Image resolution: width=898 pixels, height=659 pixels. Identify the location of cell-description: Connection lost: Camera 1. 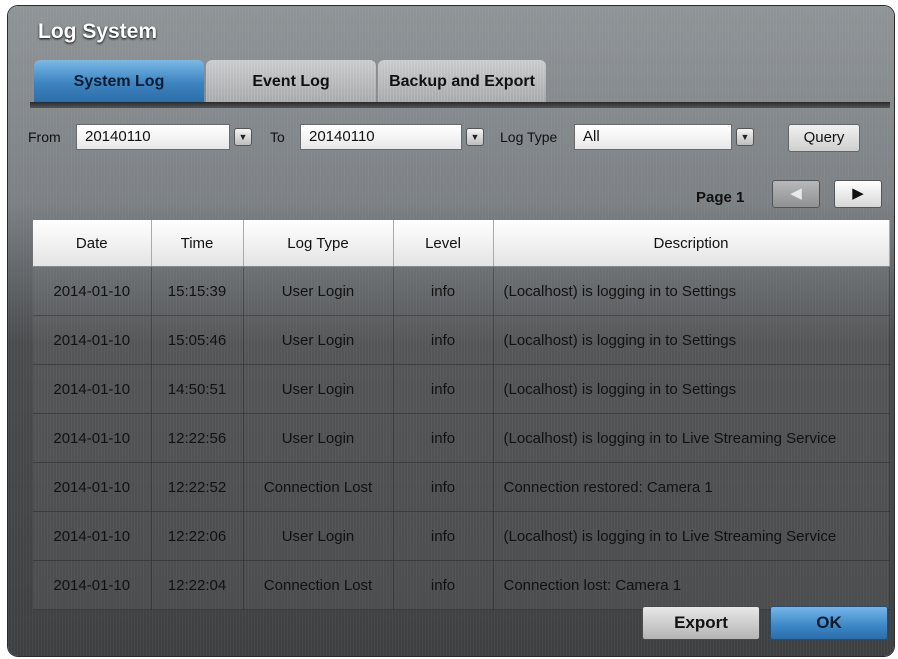
(691, 585).